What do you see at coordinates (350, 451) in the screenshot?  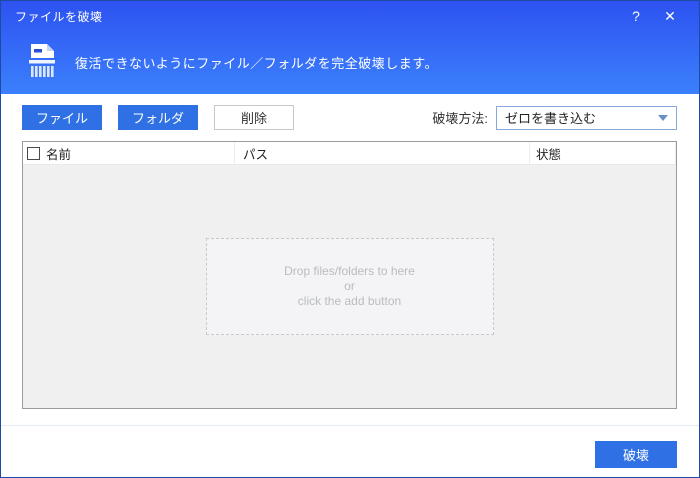 I see `footer: 破壊` at bounding box center [350, 451].